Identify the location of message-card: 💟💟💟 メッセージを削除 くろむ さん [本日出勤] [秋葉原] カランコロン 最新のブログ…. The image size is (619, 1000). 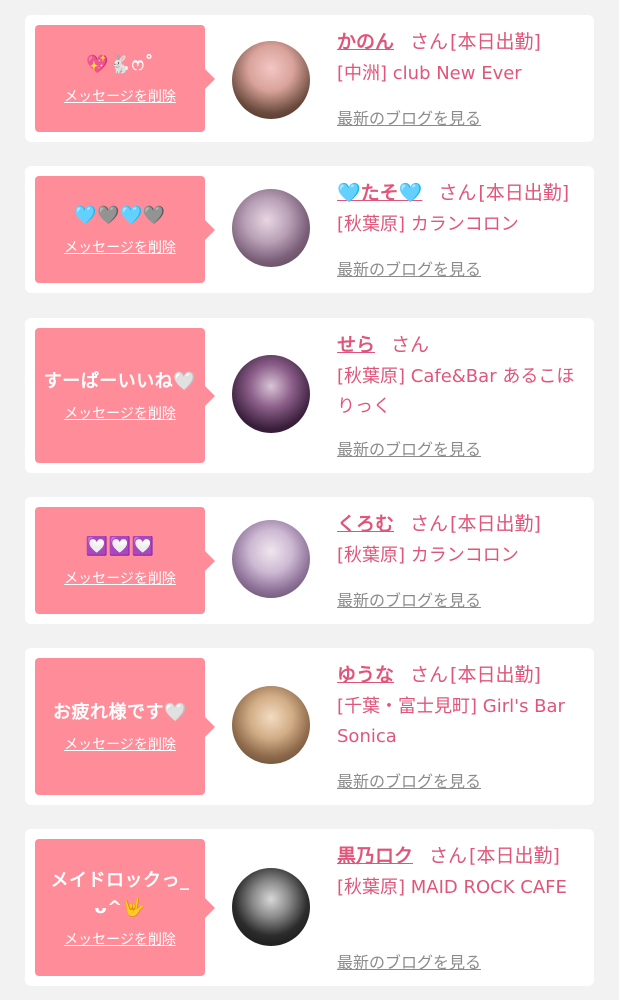
(309, 560).